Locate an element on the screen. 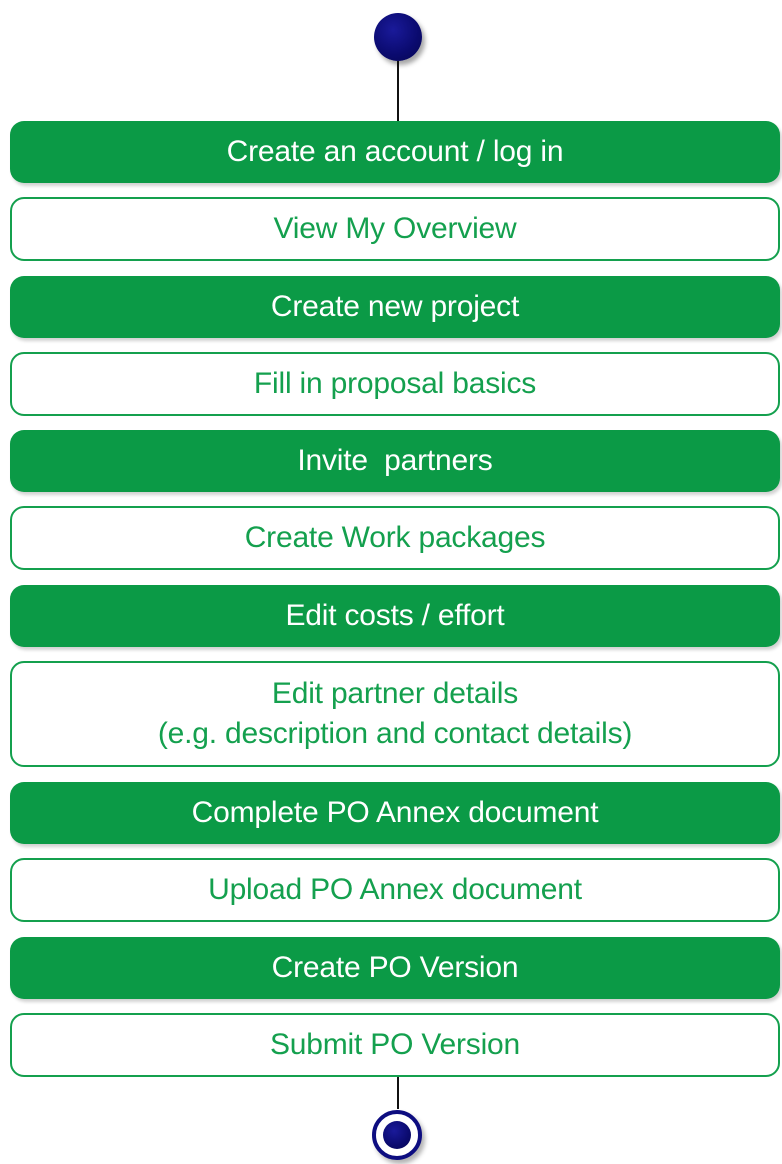  step-view-overview: View My Overview is located at coordinates (395, 229).